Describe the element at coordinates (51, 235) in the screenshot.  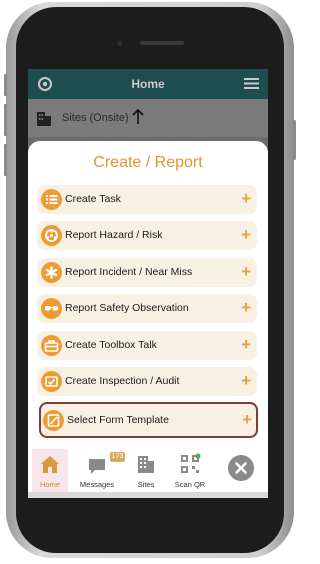
I see `hazard-icon` at that location.